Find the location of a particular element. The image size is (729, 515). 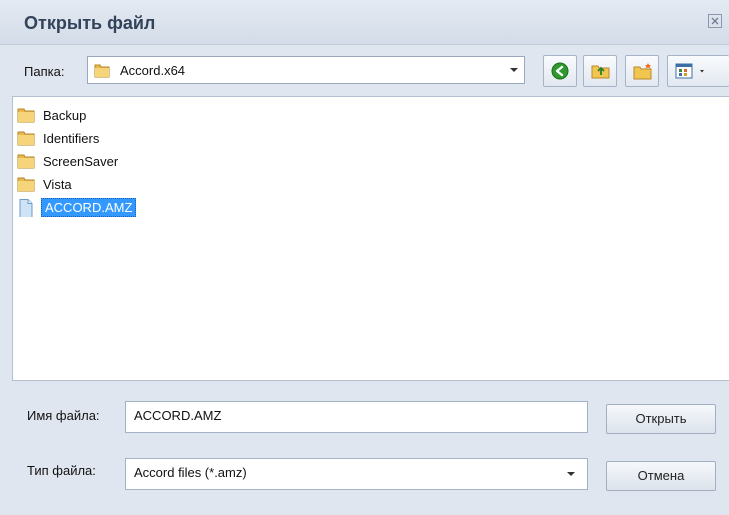

new-folder-icon is located at coordinates (642, 71).